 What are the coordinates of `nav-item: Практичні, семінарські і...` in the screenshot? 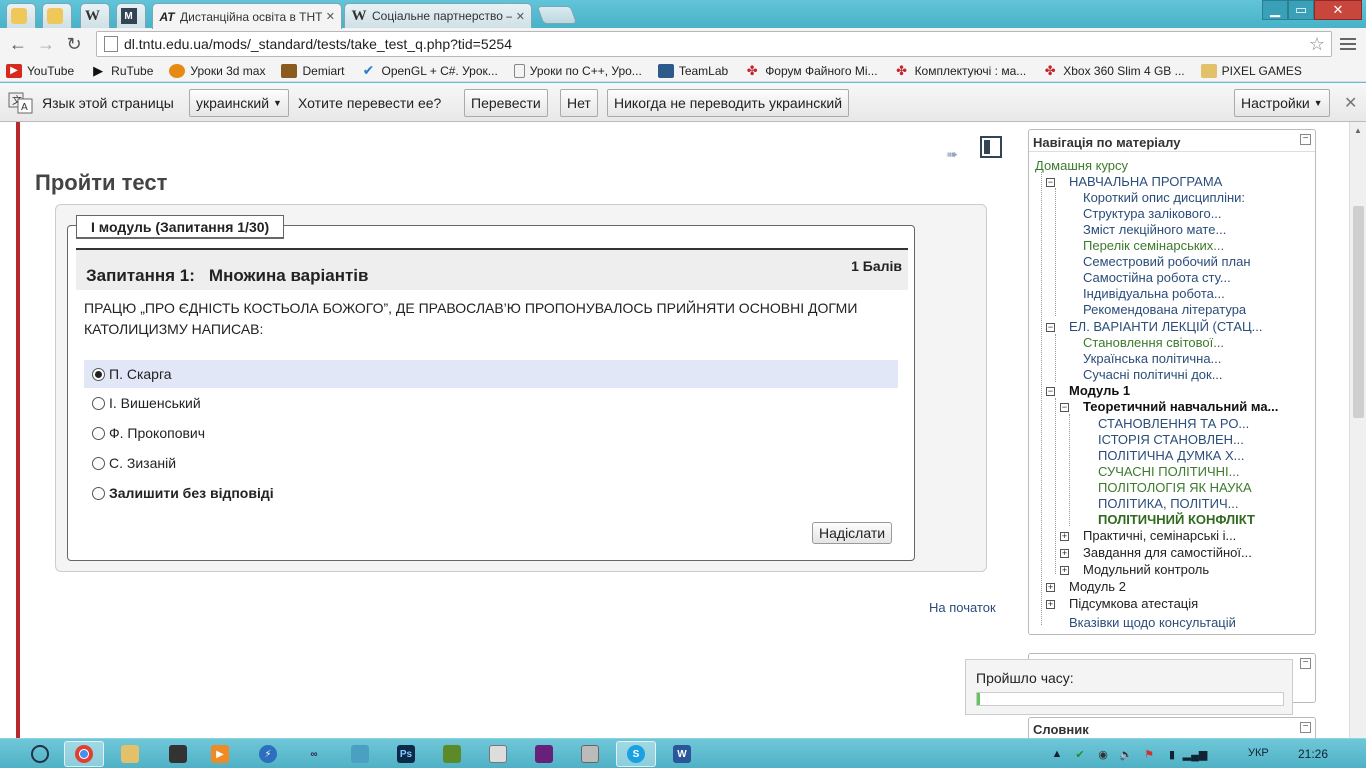 It's located at (1159, 535).